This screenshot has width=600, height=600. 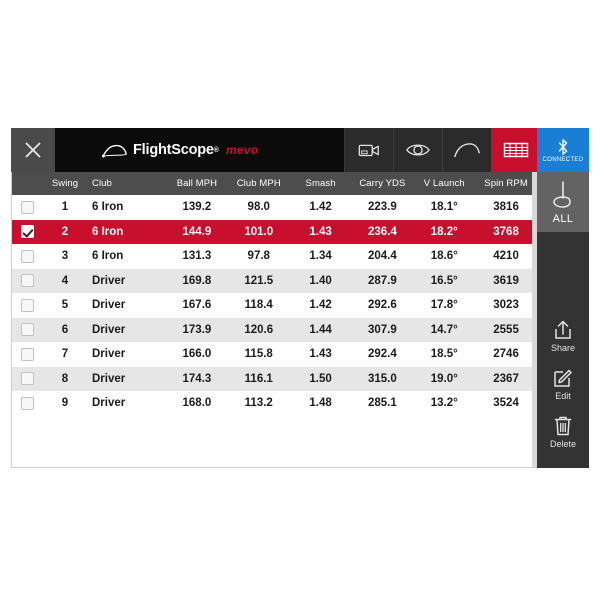 I want to click on cell-smash: 1.48, so click(x=320, y=403).